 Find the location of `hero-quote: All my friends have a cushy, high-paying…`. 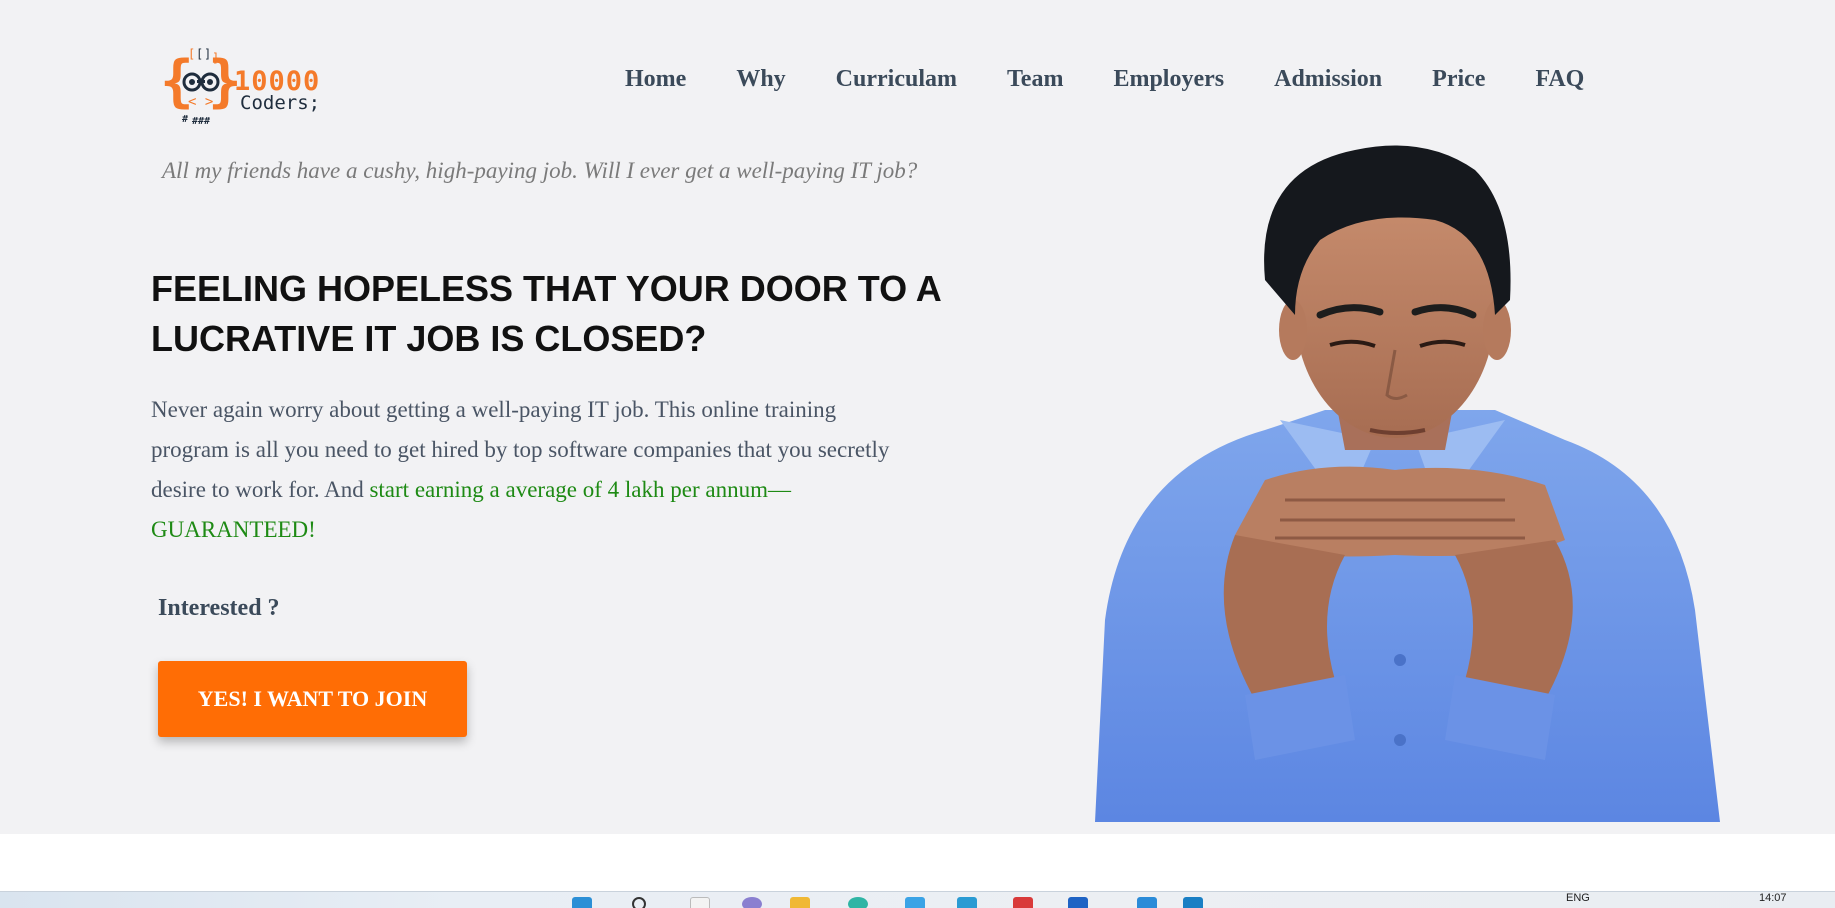

hero-quote: All my friends have a cushy, high-paying… is located at coordinates (540, 170).